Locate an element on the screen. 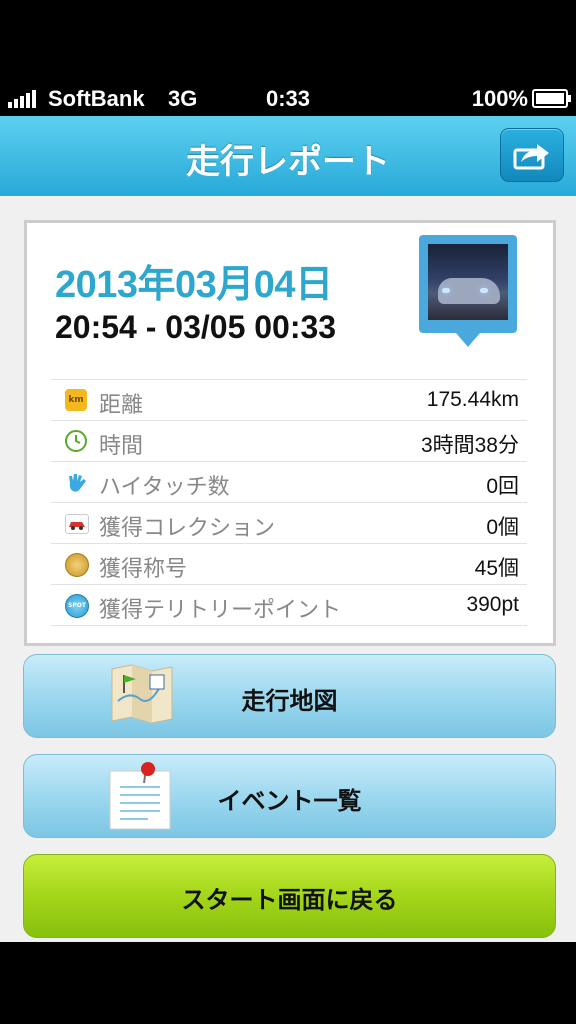 Image resolution: width=576 pixels, height=1024 pixels. driving-map-label: 走行地図 is located at coordinates (289, 701).